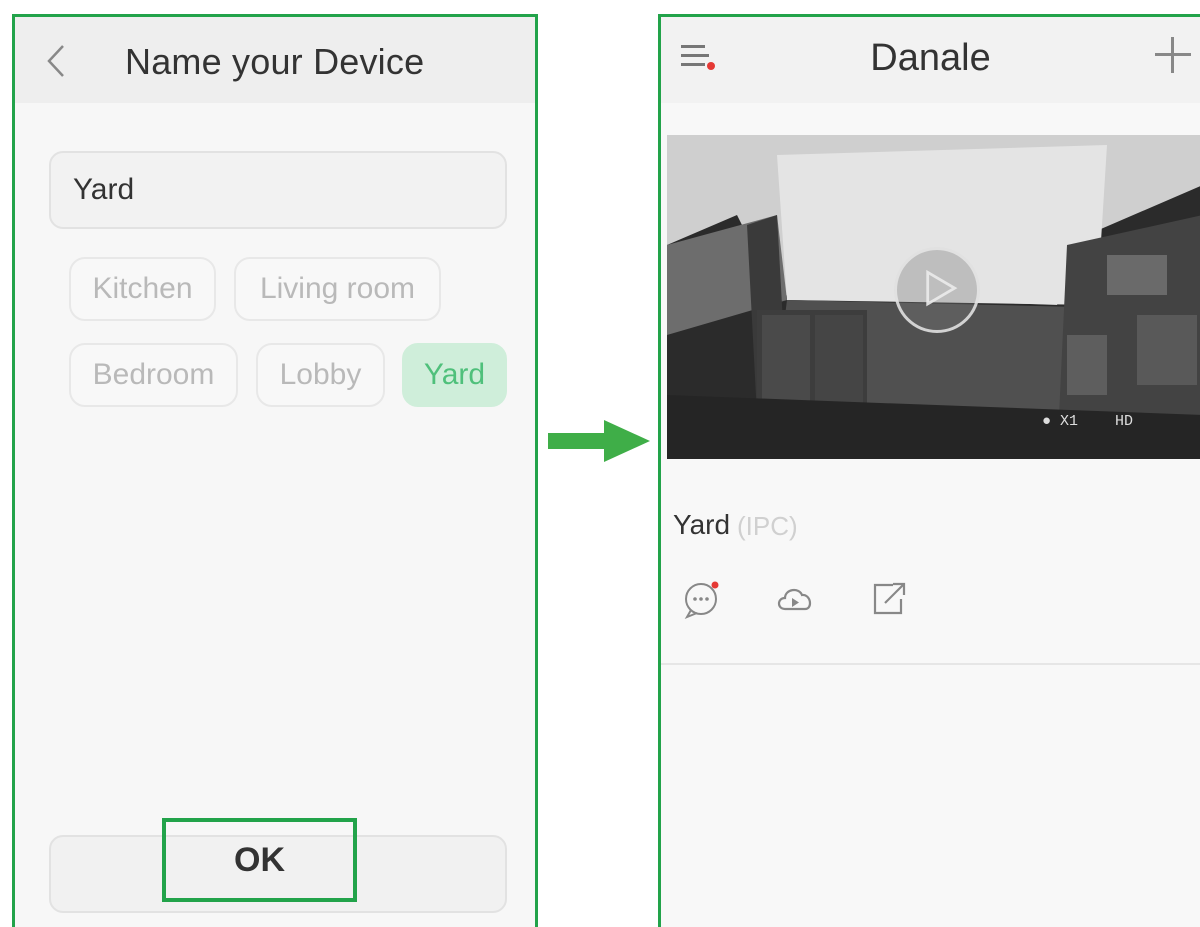  What do you see at coordinates (703, 599) in the screenshot?
I see `message-icon` at bounding box center [703, 599].